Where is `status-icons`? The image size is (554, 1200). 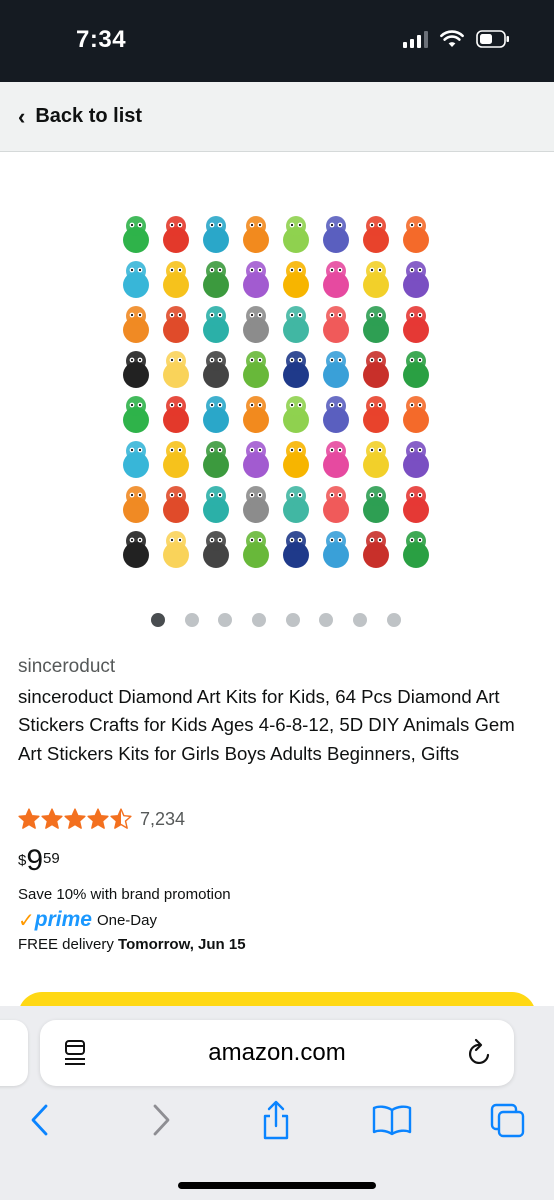 status-icons is located at coordinates (456, 39).